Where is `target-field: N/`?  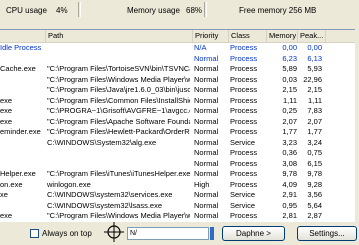
target-field: N/ is located at coordinates (168, 233).